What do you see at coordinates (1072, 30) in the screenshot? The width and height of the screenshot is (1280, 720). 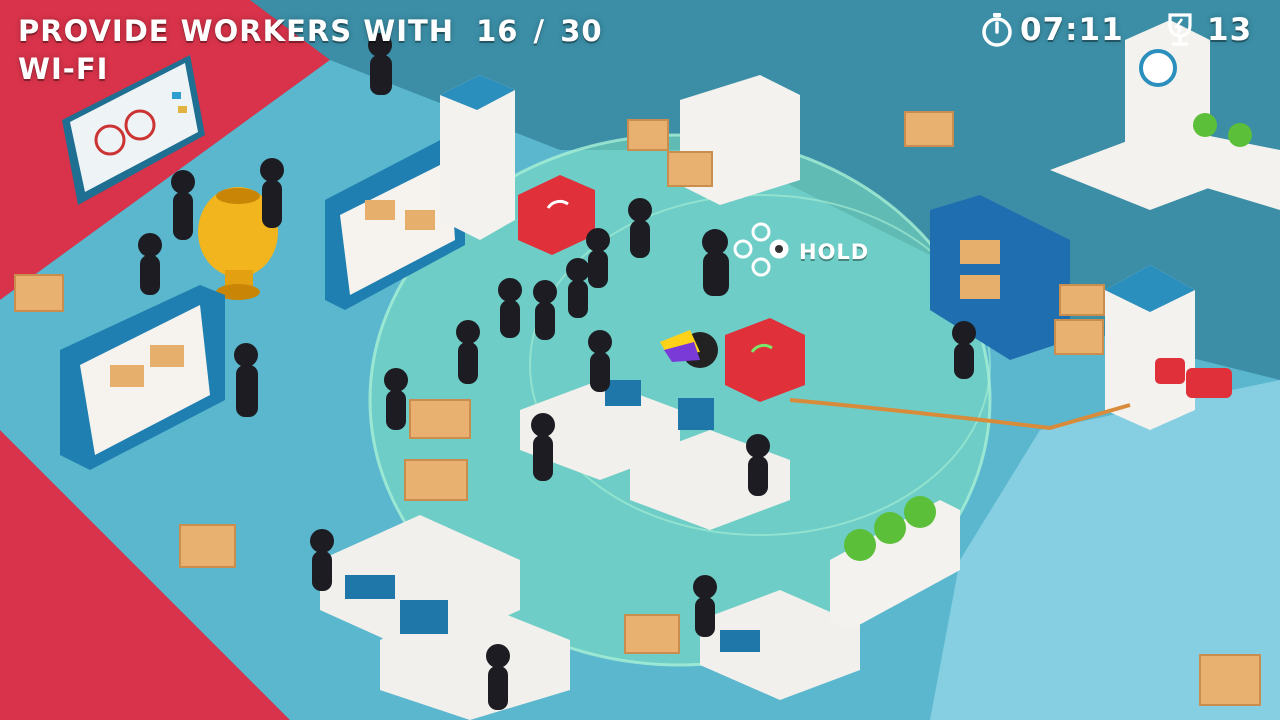 I see `timer-value: 07:11` at bounding box center [1072, 30].